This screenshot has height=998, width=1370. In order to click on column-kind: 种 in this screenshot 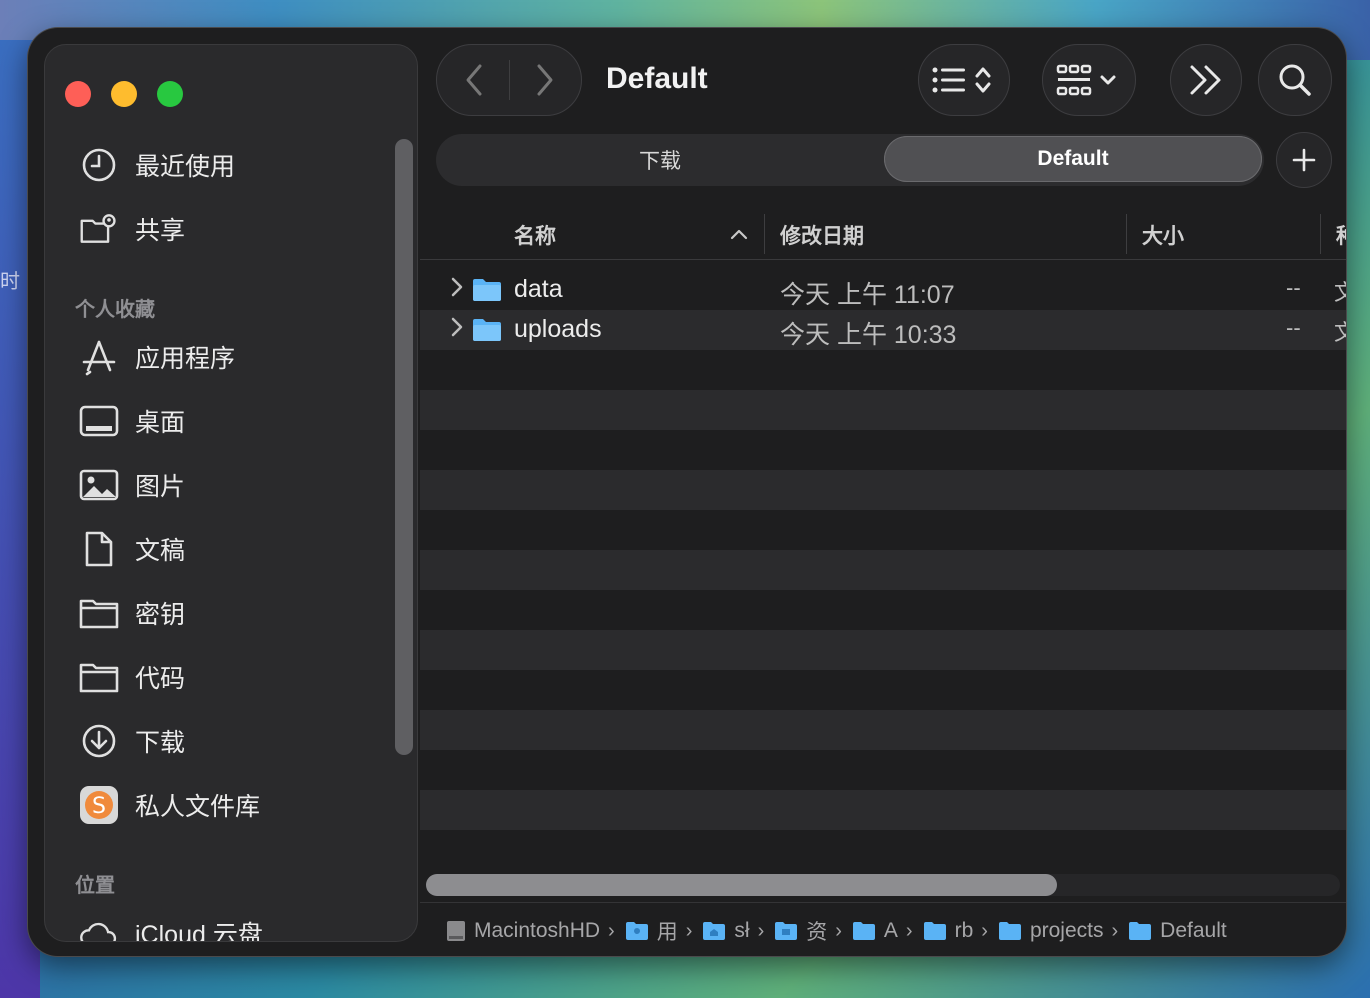, I will do `click(1341, 235)`.